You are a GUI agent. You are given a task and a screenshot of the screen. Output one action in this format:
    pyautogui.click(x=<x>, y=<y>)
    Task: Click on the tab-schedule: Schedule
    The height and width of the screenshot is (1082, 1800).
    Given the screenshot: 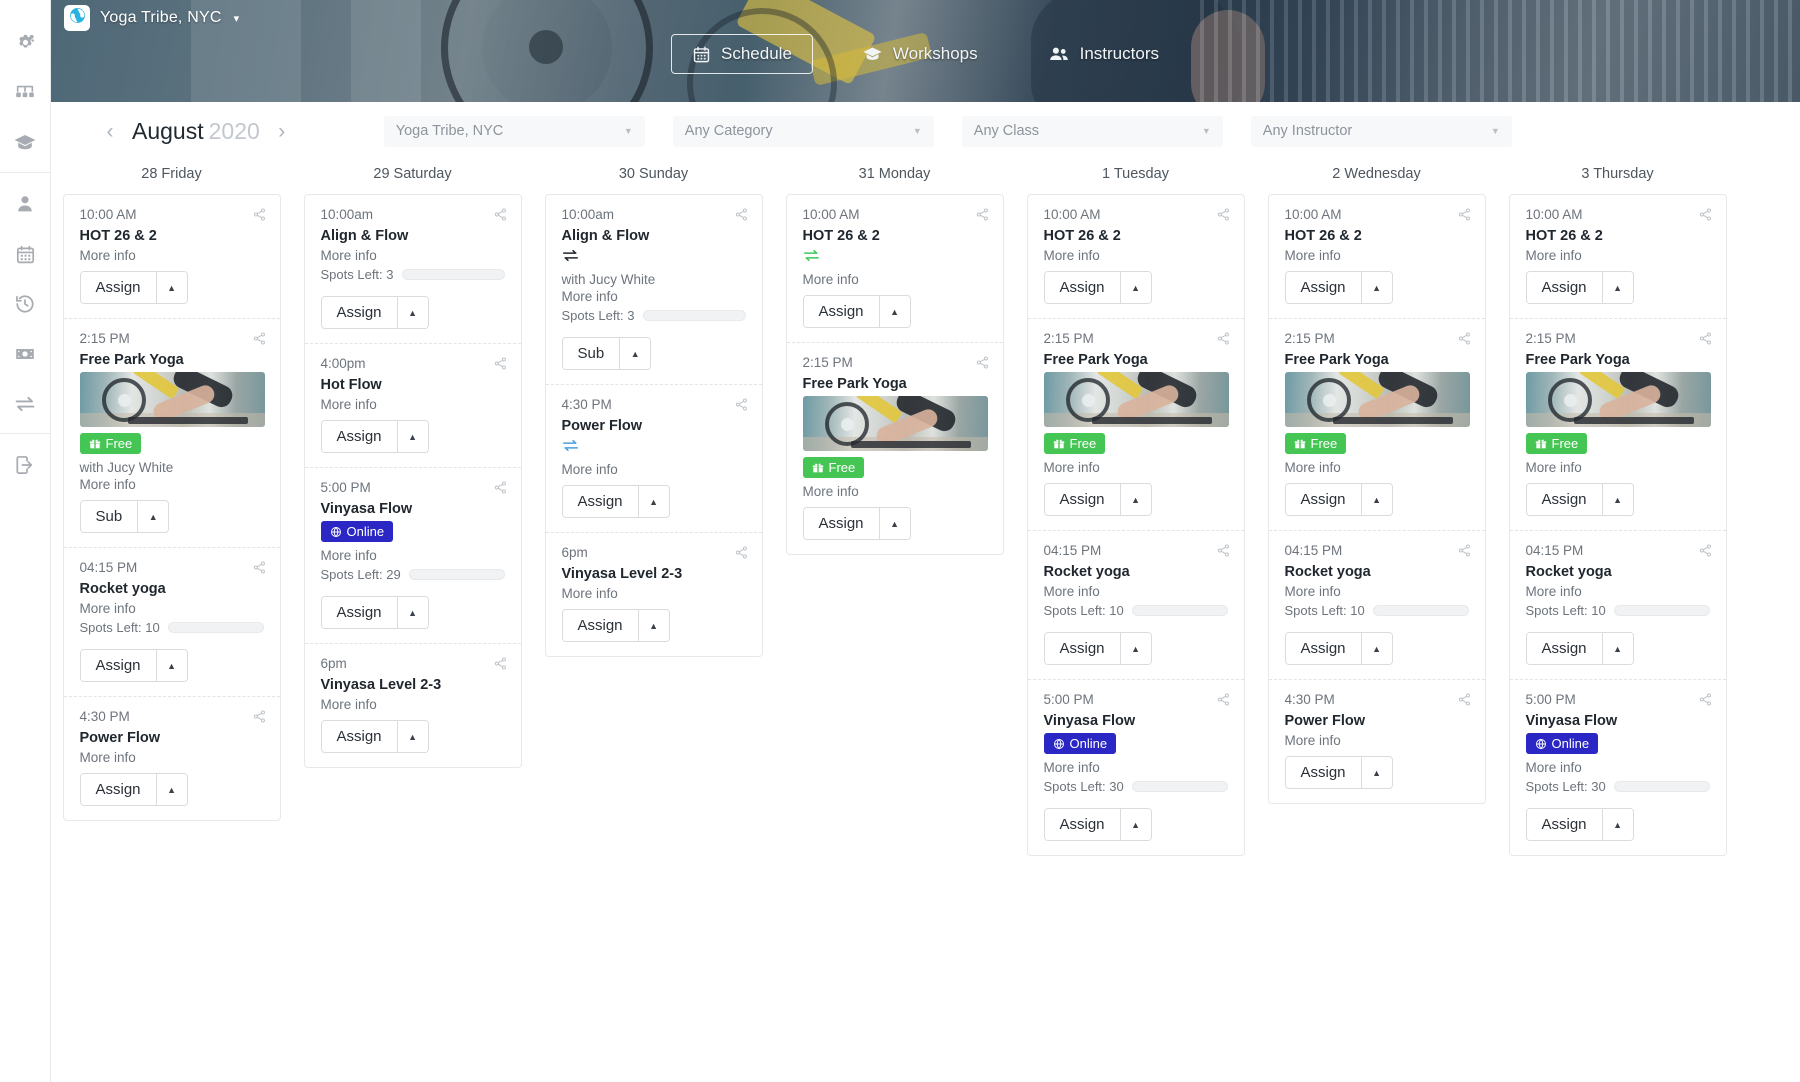 What is the action you would take?
    pyautogui.click(x=742, y=54)
    